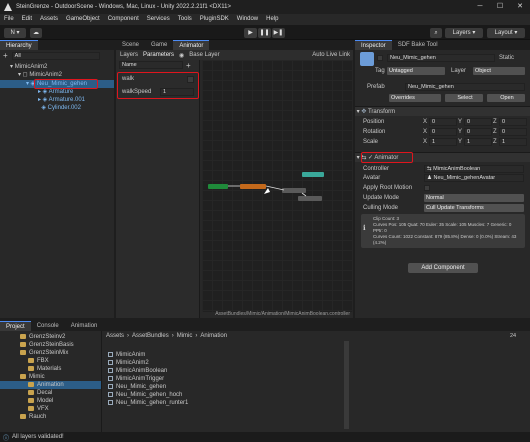 The height and width of the screenshot is (442, 530). Describe the element at coordinates (55, 55) in the screenshot. I see `hierarchy-search-input: All` at that location.